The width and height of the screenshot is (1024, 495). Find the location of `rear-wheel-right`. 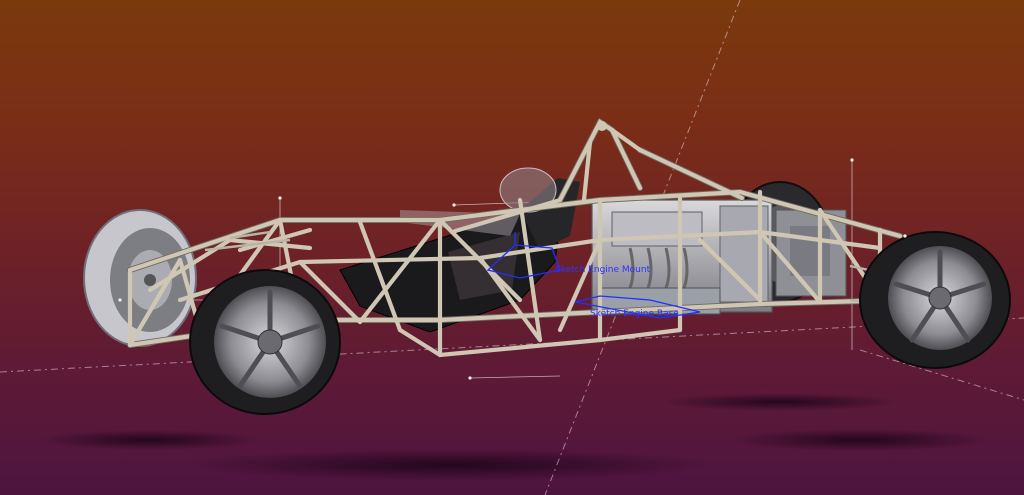

rear-wheel-right is located at coordinates (265, 342).